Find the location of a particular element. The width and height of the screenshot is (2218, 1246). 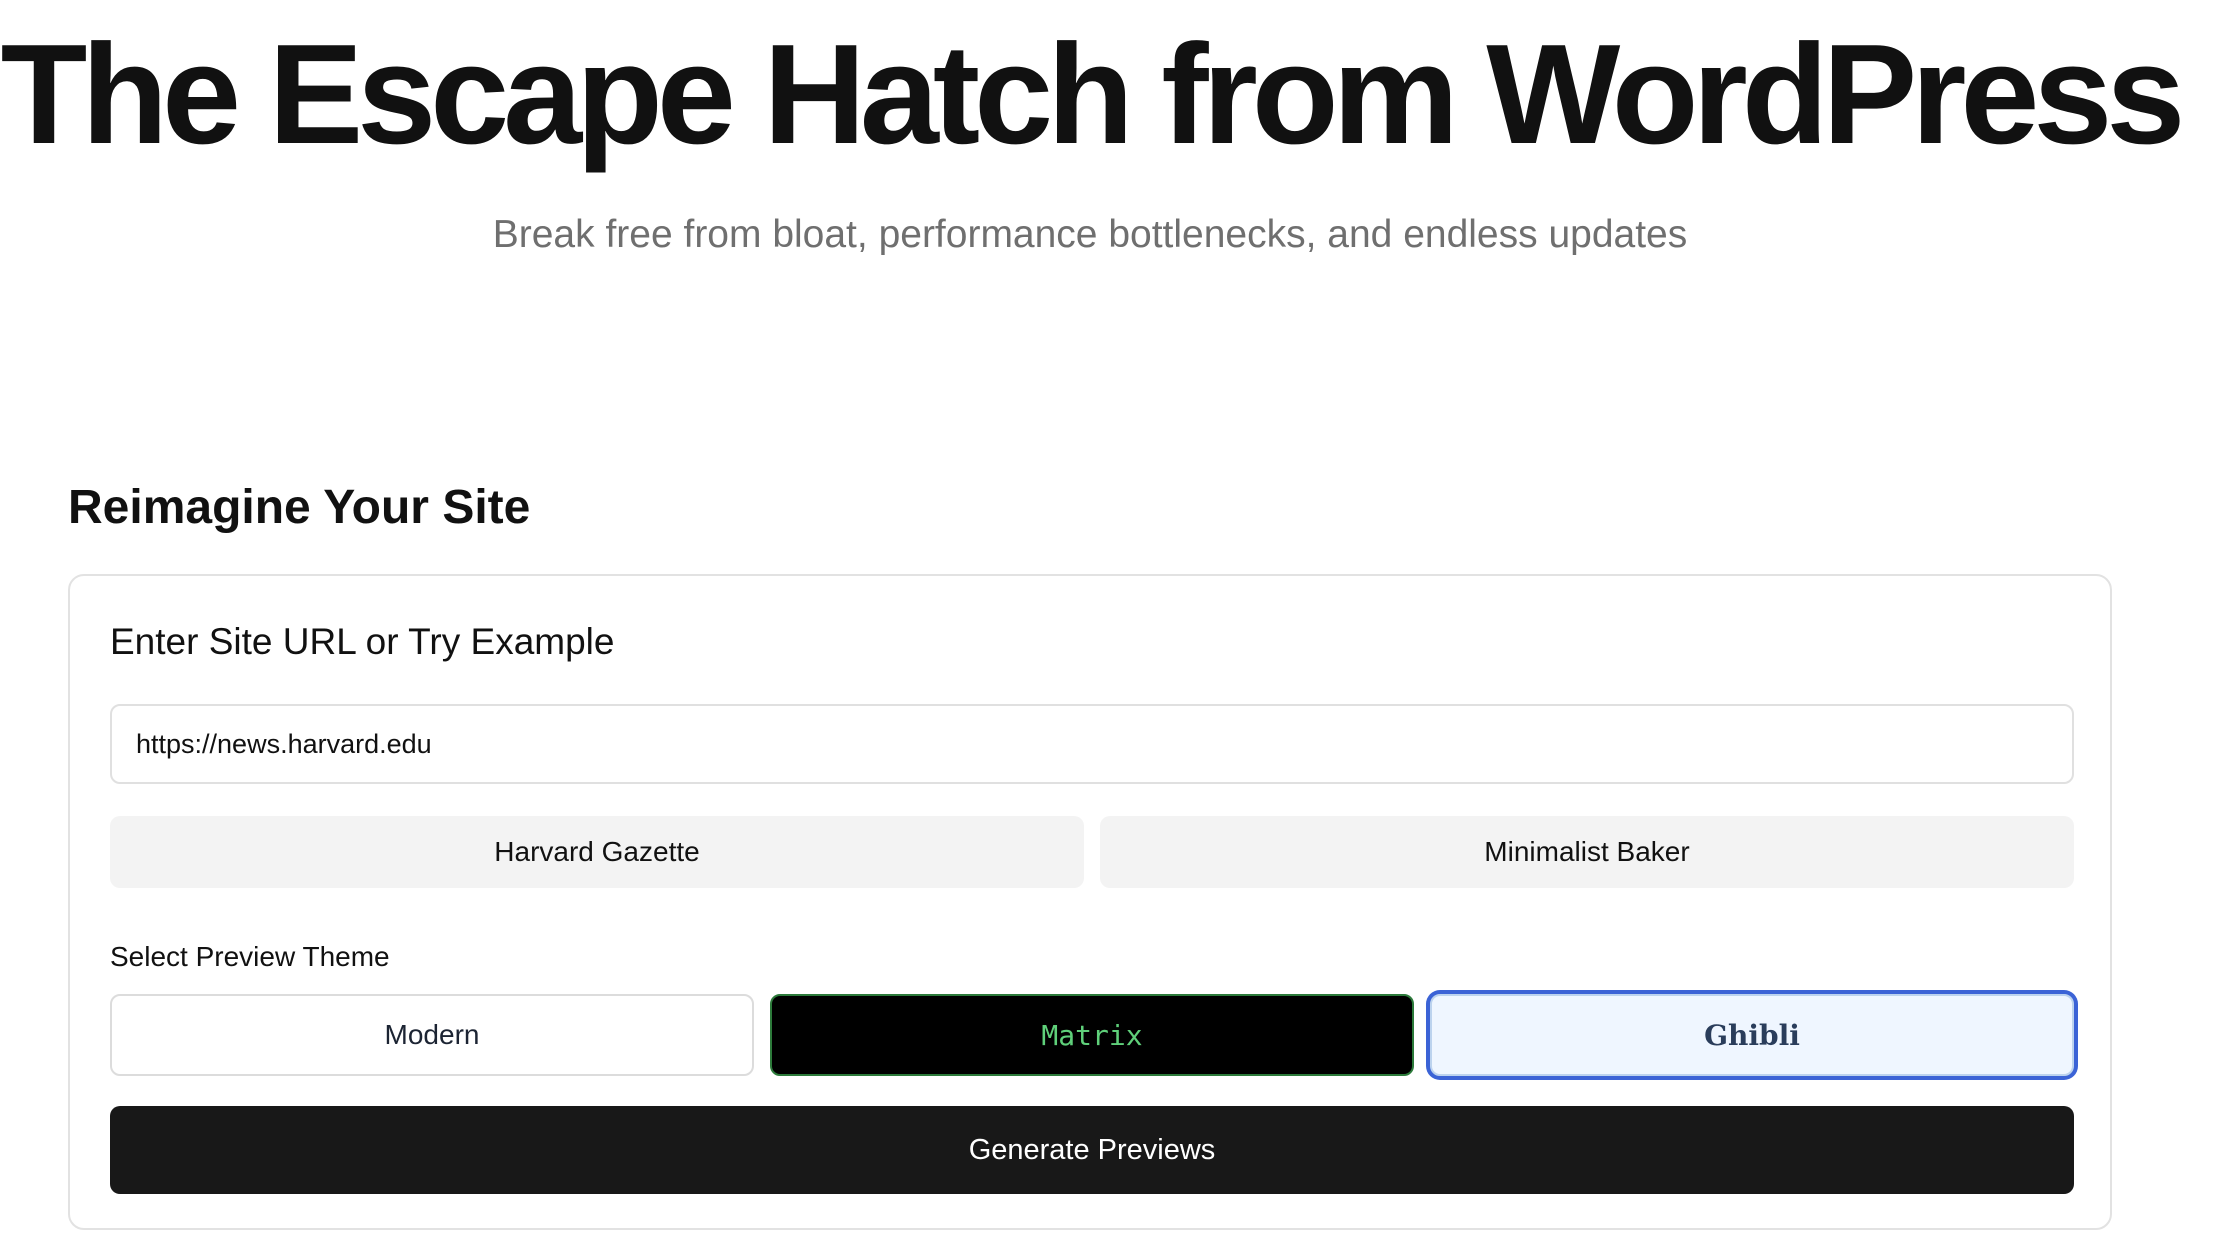

section-heading: Reimagine Your Site is located at coordinates (299, 507).